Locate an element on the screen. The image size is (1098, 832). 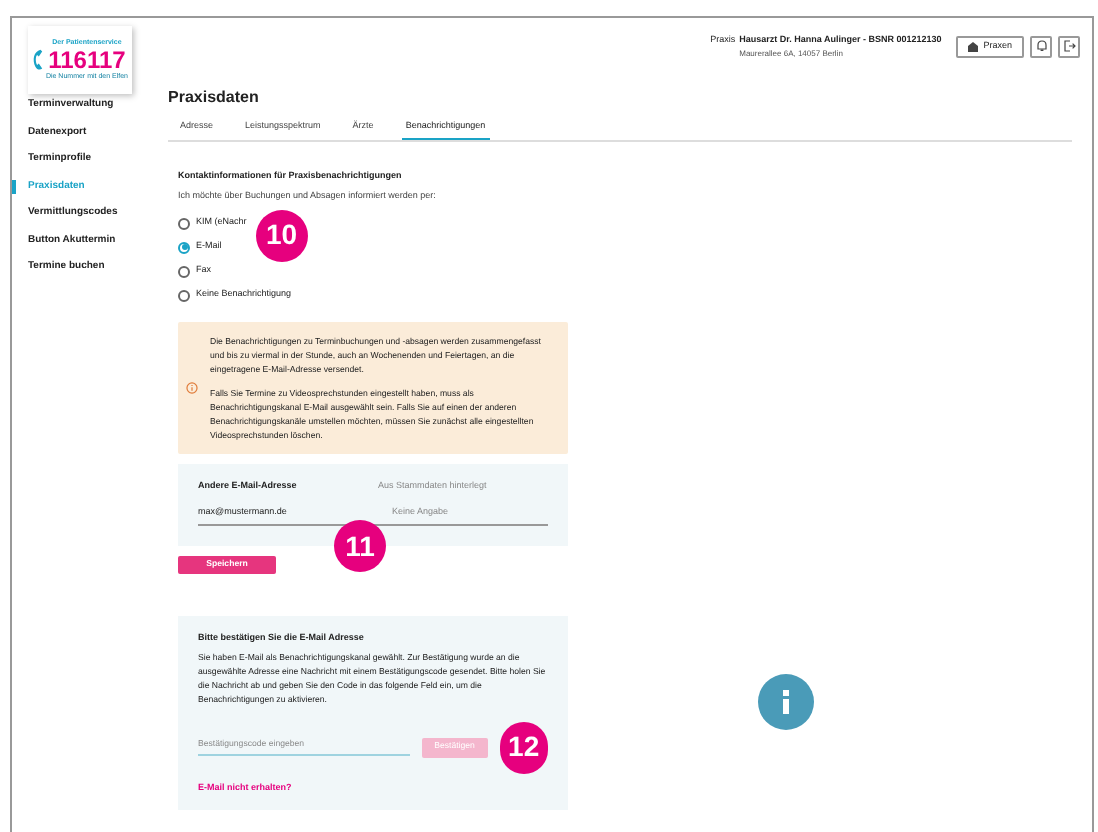
step-badge: 11 is located at coordinates (360, 546).